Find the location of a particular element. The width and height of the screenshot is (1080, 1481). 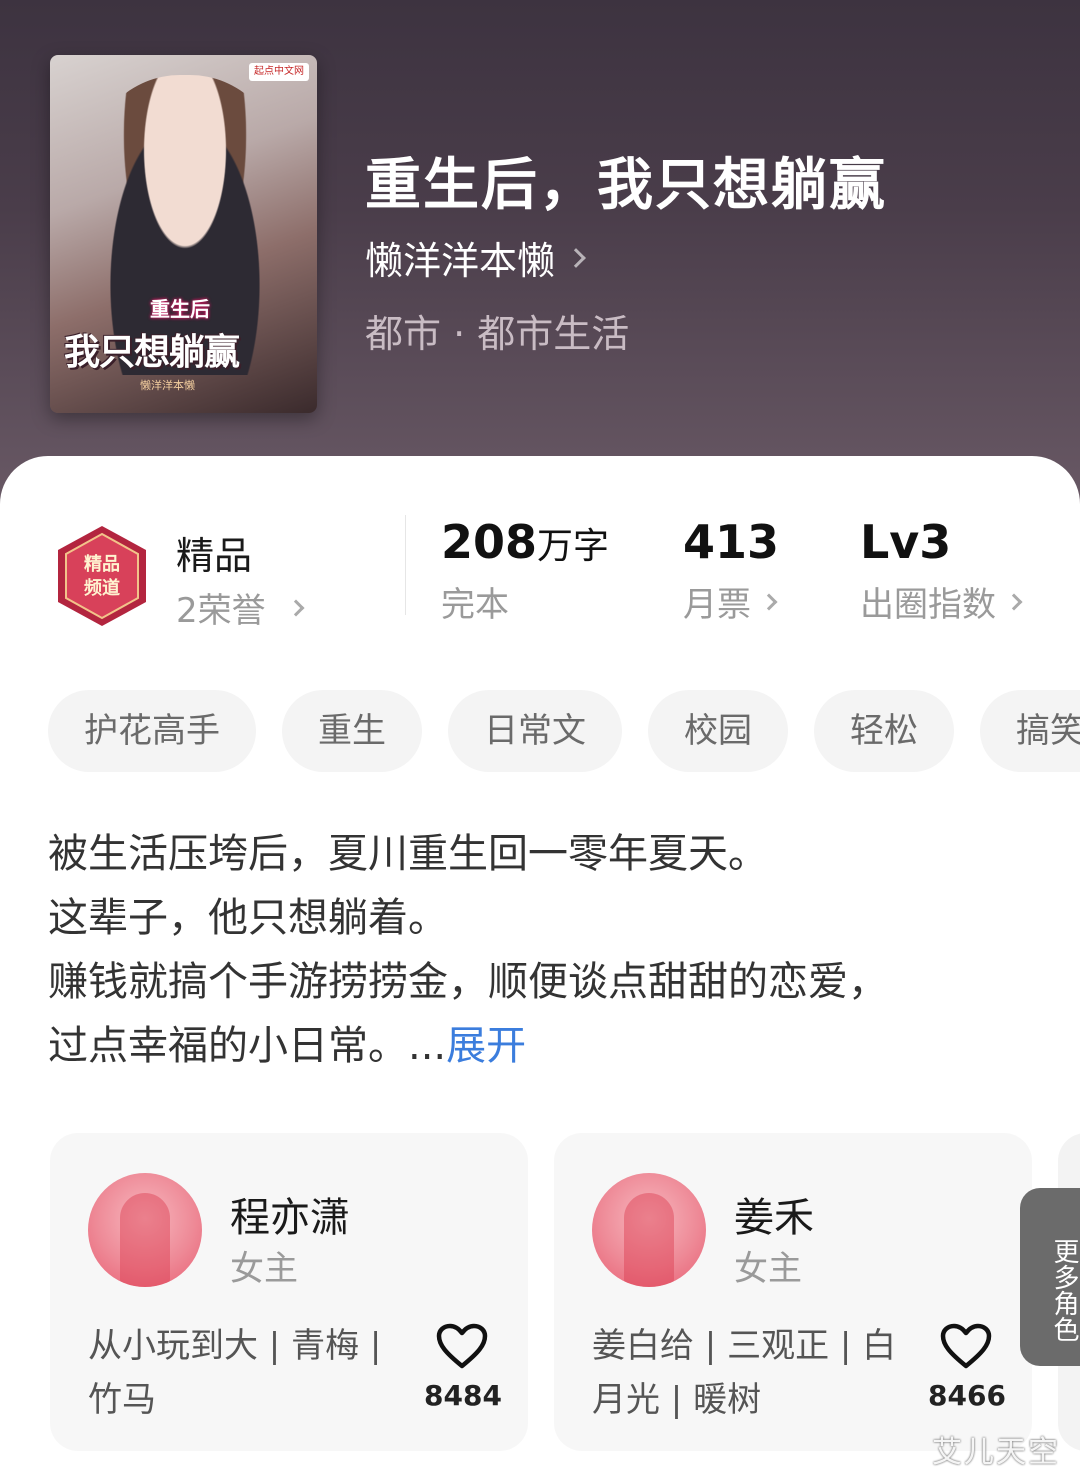

monthly-votes-stat: 413 月票 is located at coordinates (731, 570).